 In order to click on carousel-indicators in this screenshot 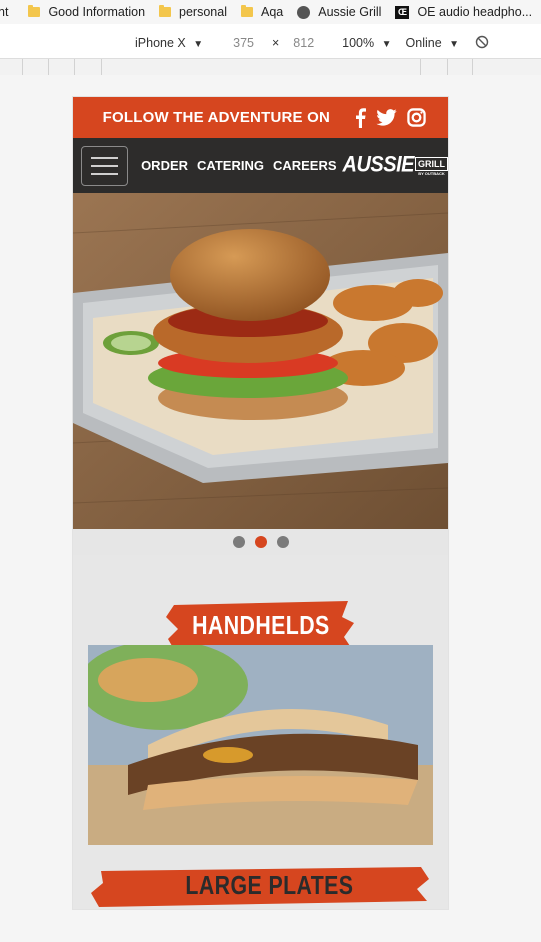, I will do `click(260, 542)`.